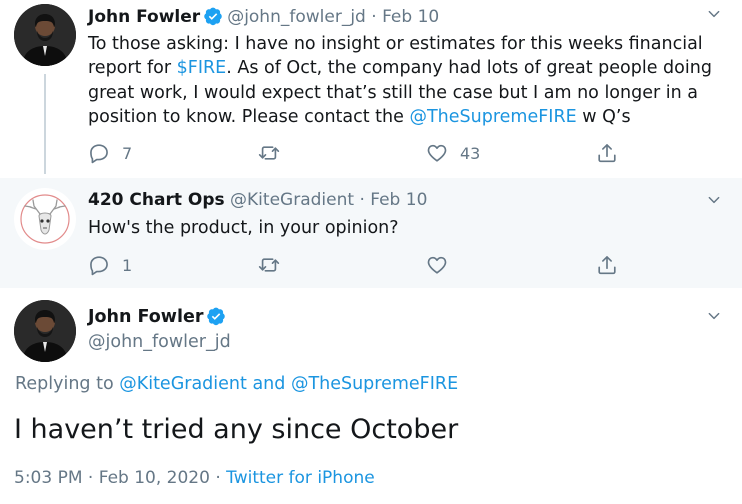 The image size is (742, 504). What do you see at coordinates (154, 478) in the screenshot?
I see `tweet-full-date: Feb 10, 2020` at bounding box center [154, 478].